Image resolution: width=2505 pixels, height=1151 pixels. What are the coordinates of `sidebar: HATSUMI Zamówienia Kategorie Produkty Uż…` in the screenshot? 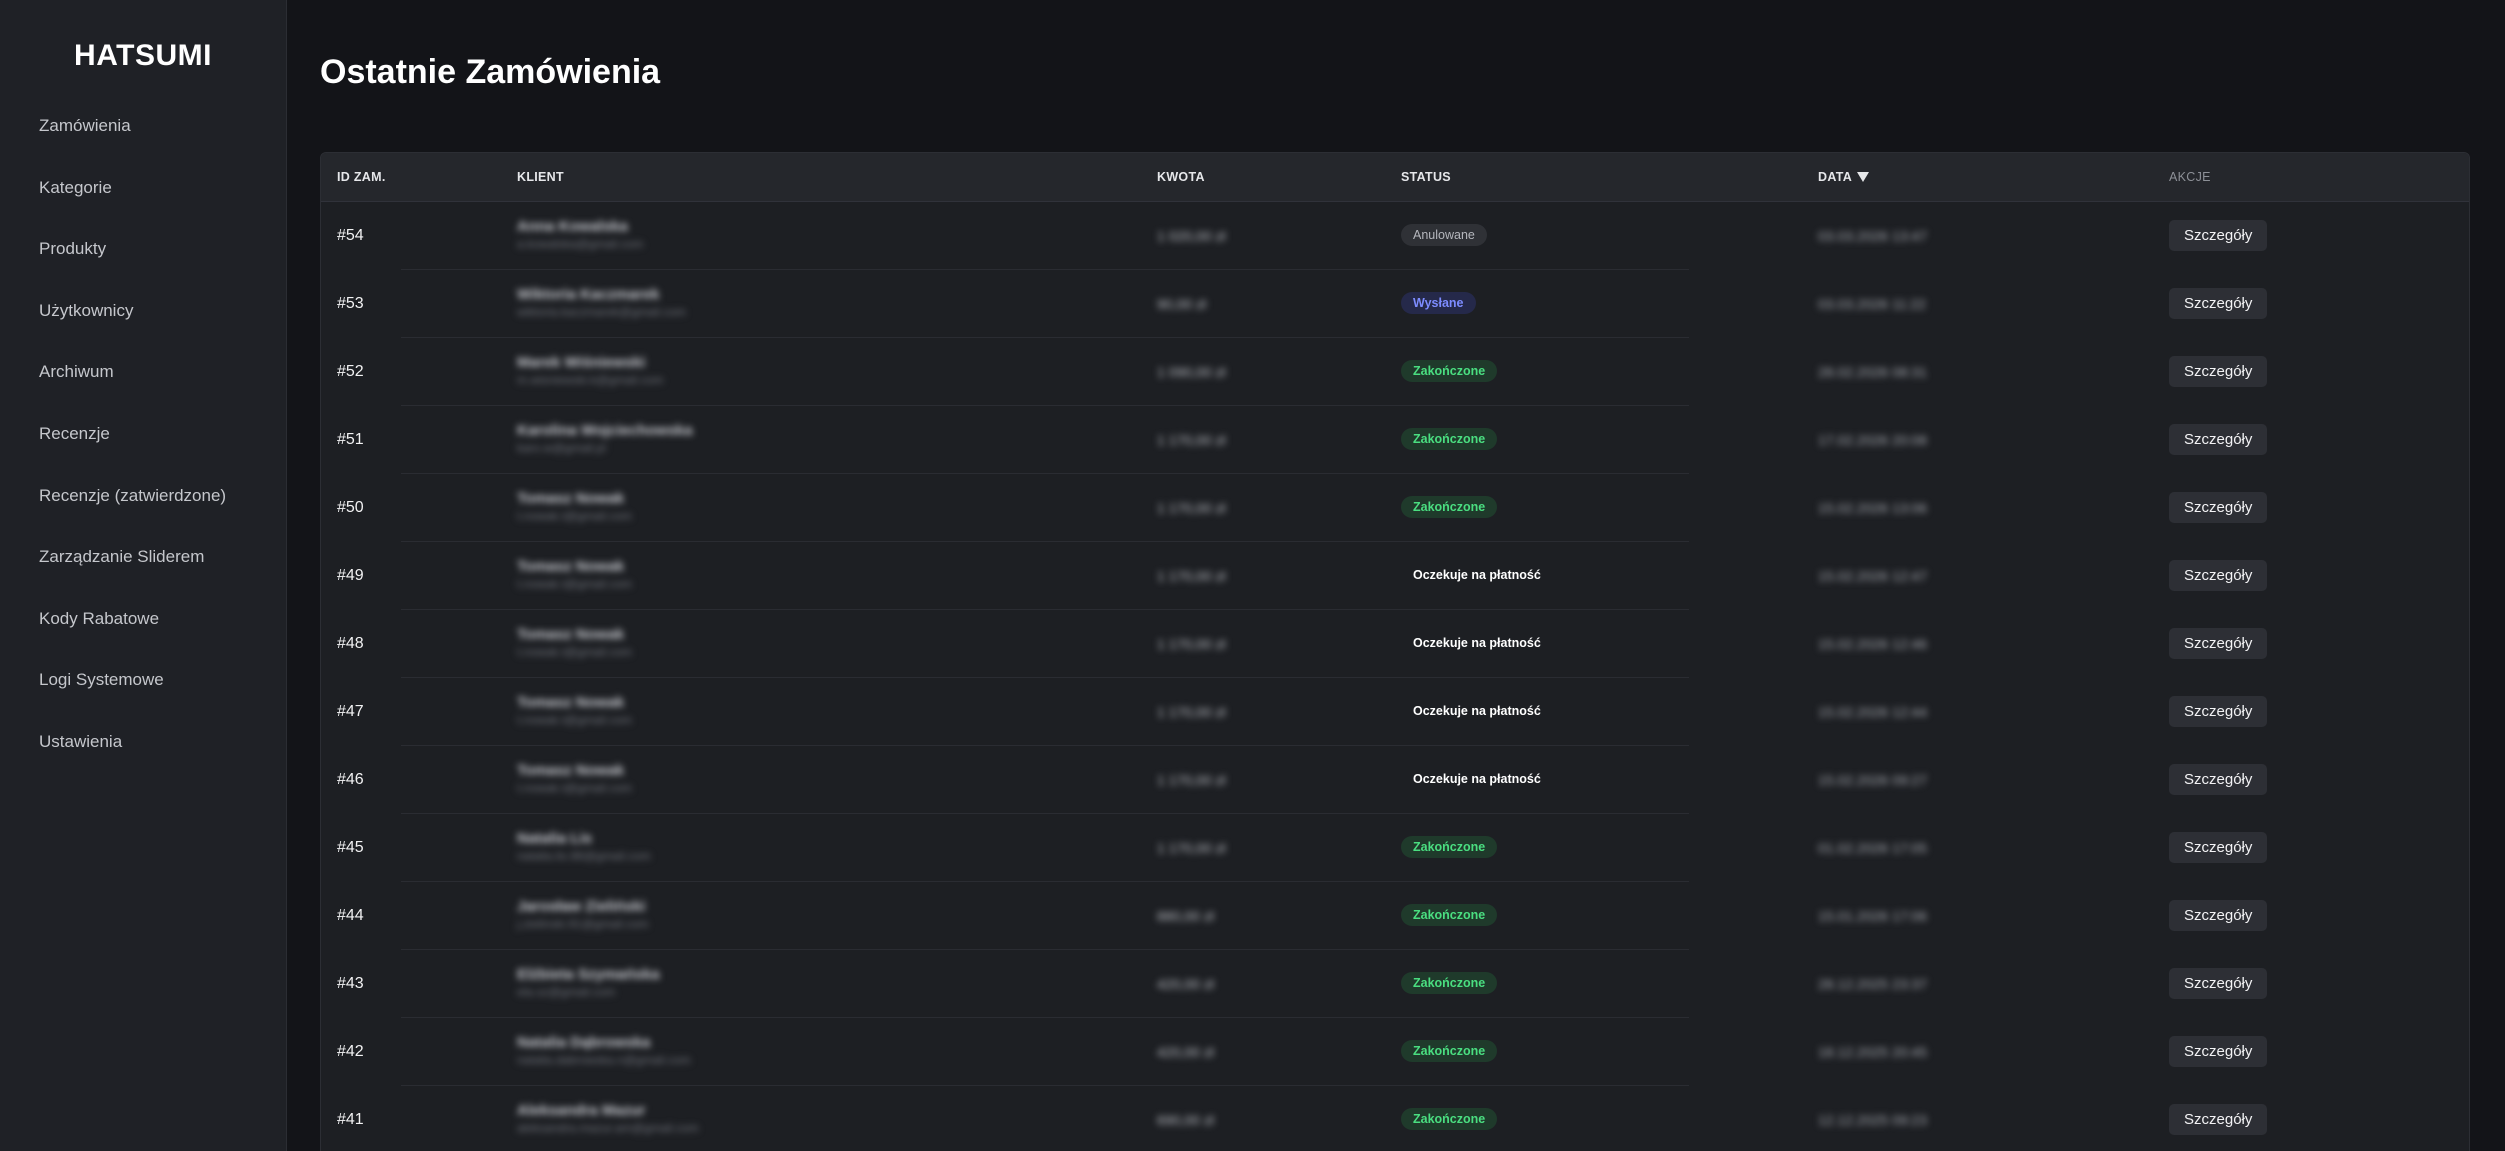 It's located at (143, 575).